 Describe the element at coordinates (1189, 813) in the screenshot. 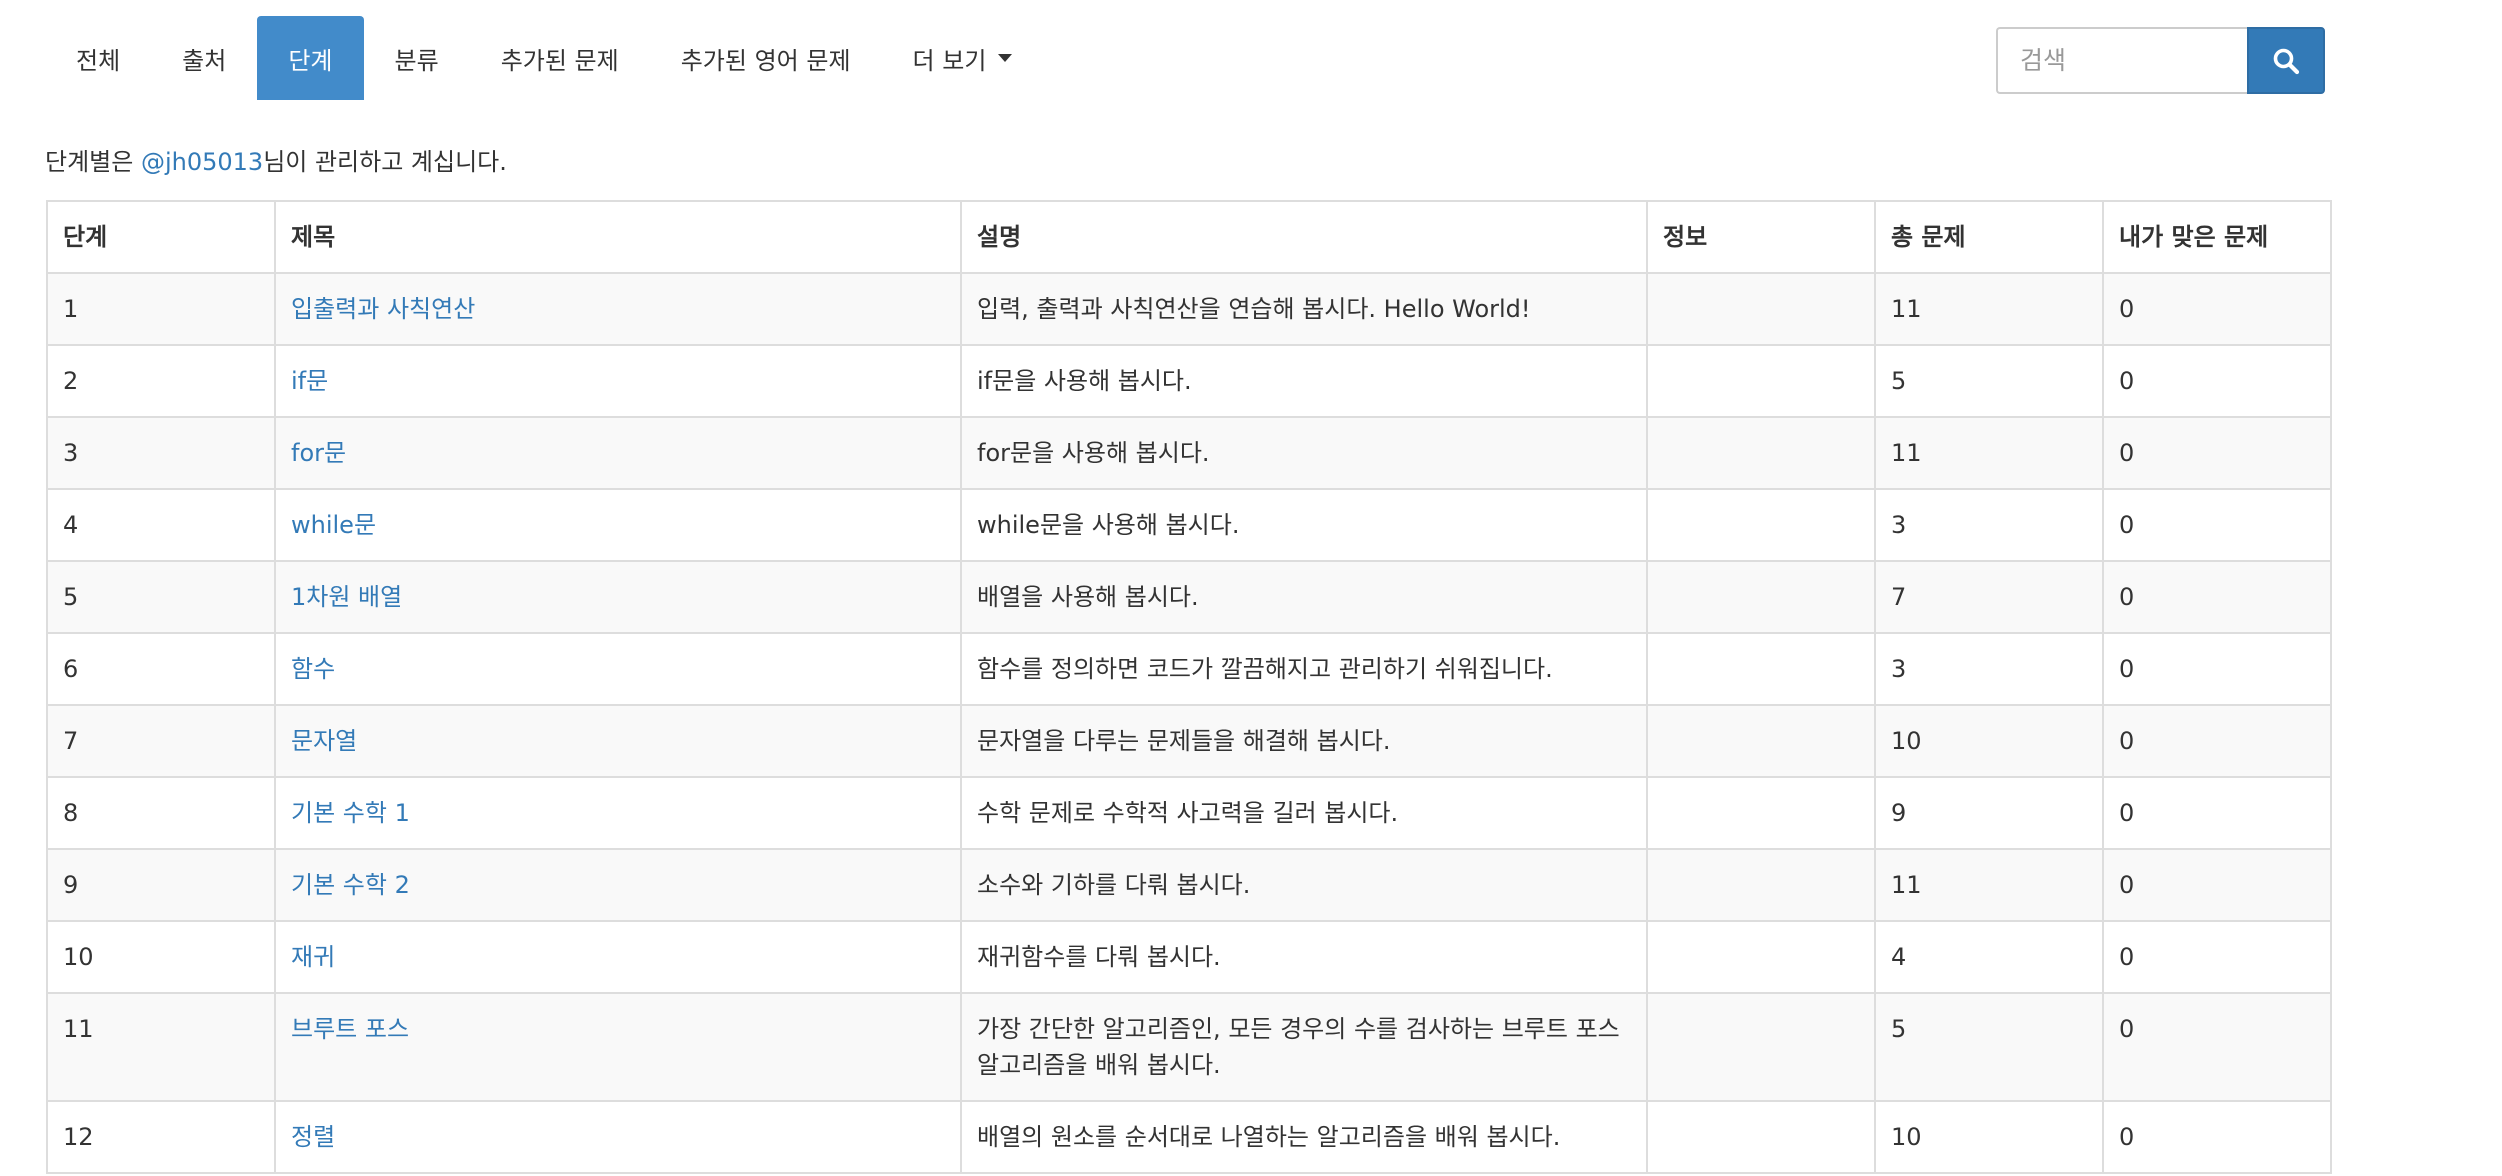

I see `table-row: 8 기본 수학 1 수학 문제로 수학적 사고력을 길러 봅시다. 9 0` at that location.